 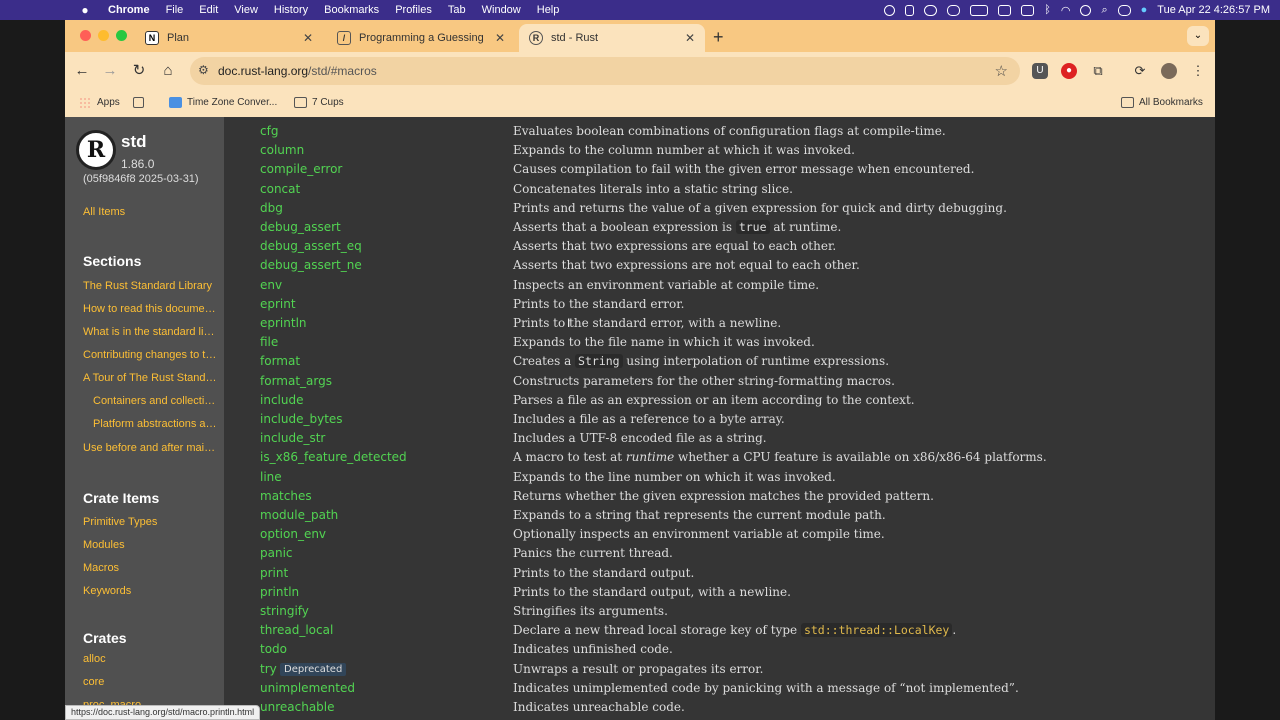 What do you see at coordinates (246, 10) in the screenshot?
I see `menu-view: View` at bounding box center [246, 10].